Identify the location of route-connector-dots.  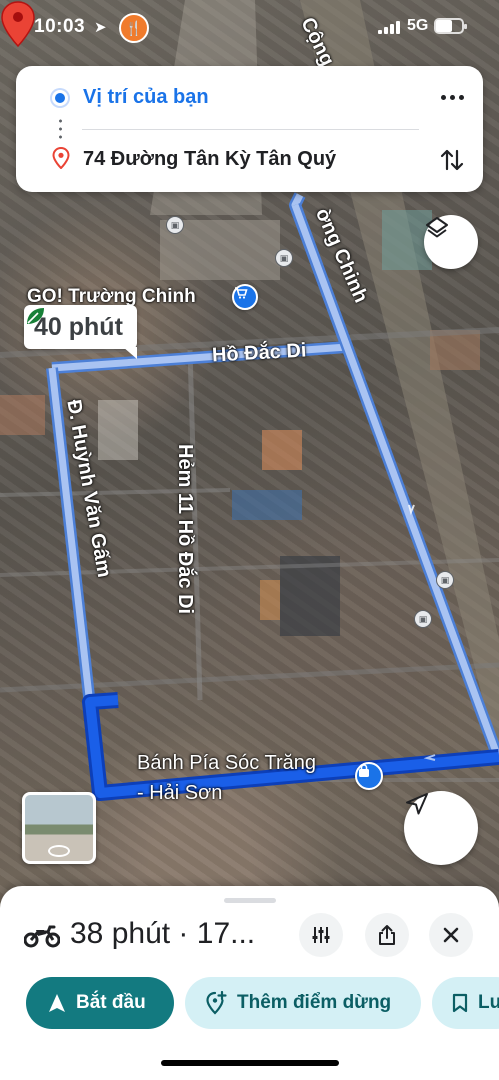
(60, 130).